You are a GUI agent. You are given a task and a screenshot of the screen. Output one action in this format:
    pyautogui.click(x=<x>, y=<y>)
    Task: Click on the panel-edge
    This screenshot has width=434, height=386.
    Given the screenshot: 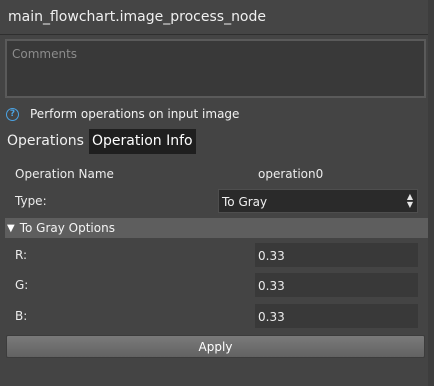 What is the action you would take?
    pyautogui.click(x=431, y=193)
    